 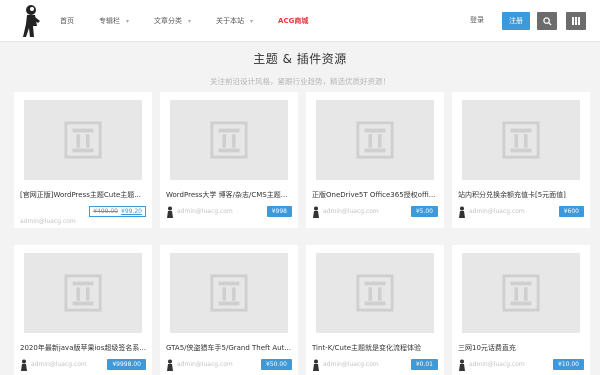 What do you see at coordinates (300, 81) in the screenshot?
I see `page-subtitle: 关注前沿设计风格，紧跟行业趋势，精选优质好资源！` at bounding box center [300, 81].